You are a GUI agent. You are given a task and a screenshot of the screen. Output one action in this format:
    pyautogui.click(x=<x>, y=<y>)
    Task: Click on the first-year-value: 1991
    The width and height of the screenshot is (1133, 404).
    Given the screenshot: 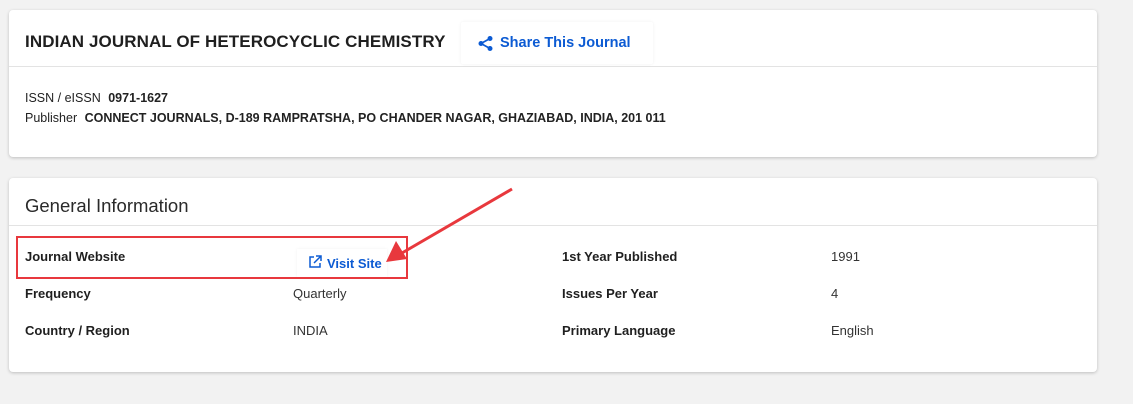 What is the action you would take?
    pyautogui.click(x=845, y=256)
    